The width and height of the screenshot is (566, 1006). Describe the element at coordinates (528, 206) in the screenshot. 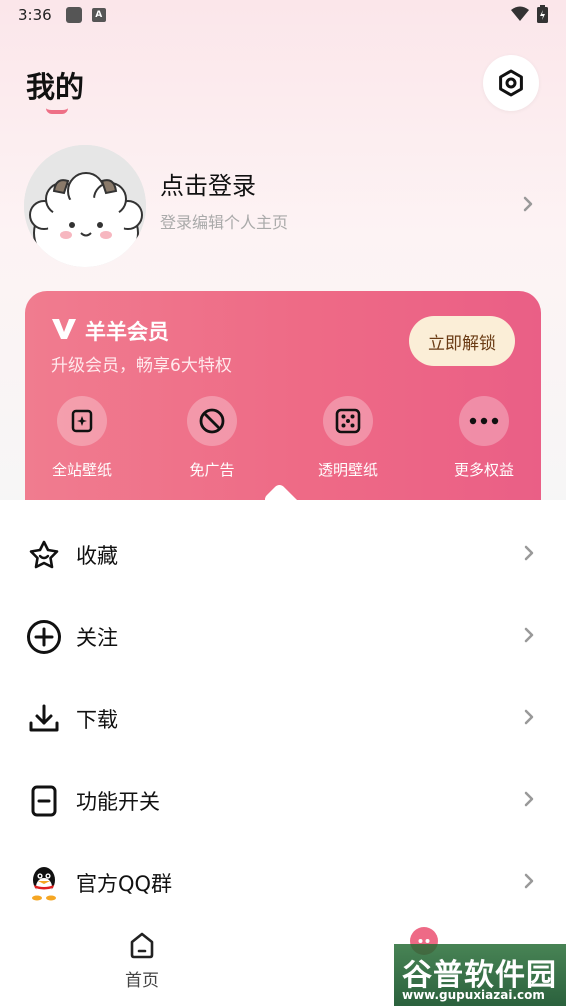

I see `profile-chevron-right-icon` at that location.